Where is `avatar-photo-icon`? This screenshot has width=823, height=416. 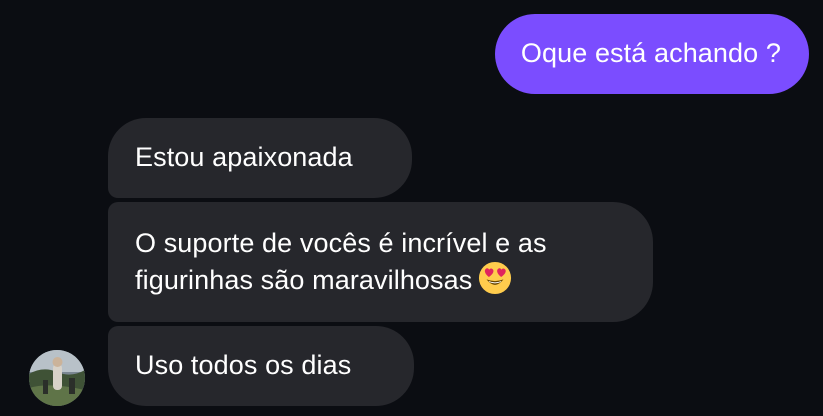
avatar-photo-icon is located at coordinates (57, 378).